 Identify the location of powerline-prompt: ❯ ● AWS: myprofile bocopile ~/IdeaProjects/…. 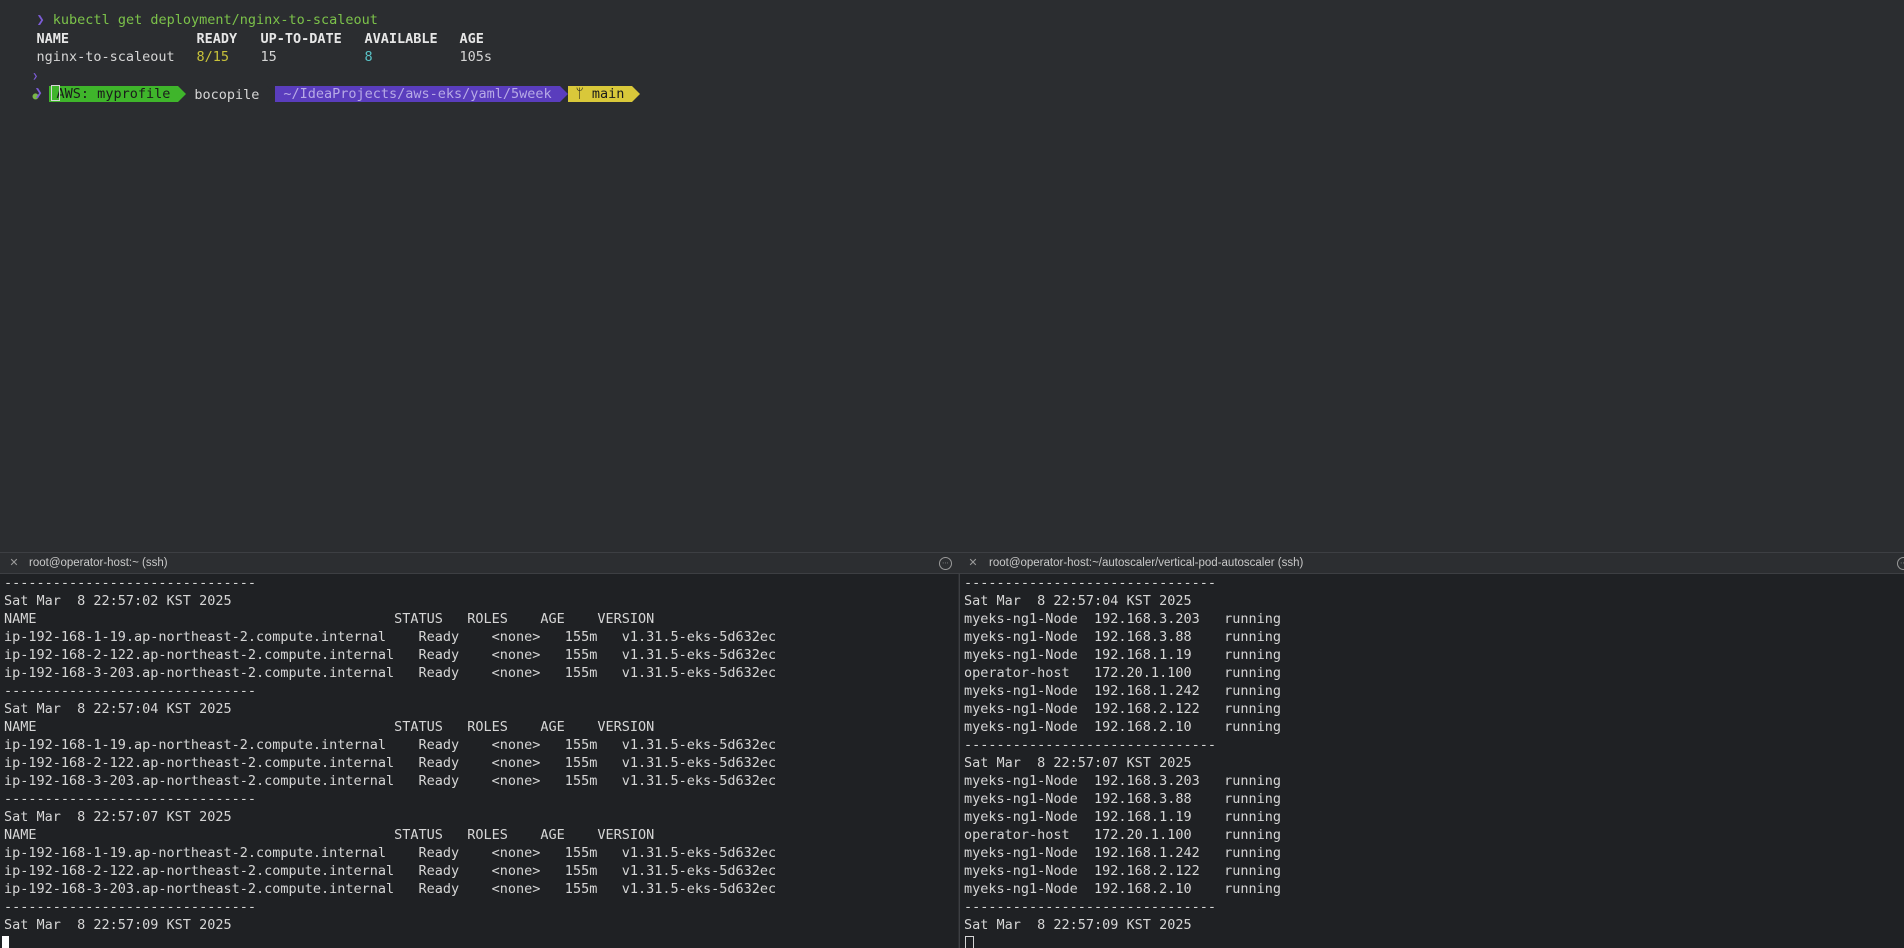
(320, 75).